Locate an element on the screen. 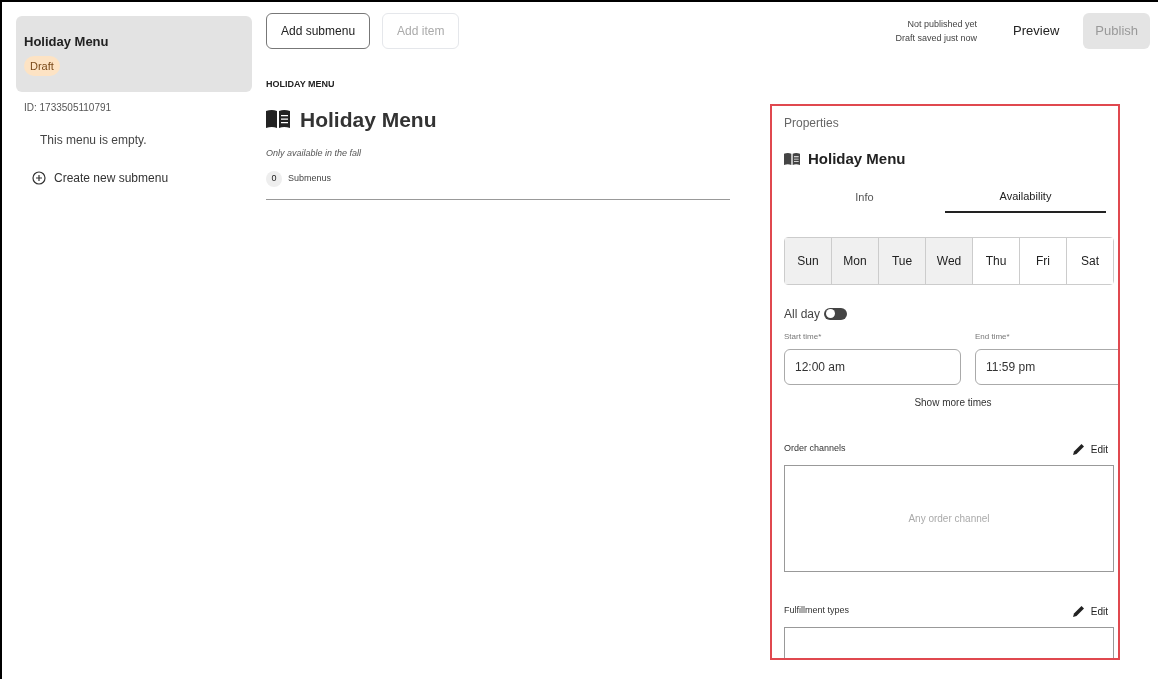  create-submenu-link: Create new submenu is located at coordinates (111, 178).